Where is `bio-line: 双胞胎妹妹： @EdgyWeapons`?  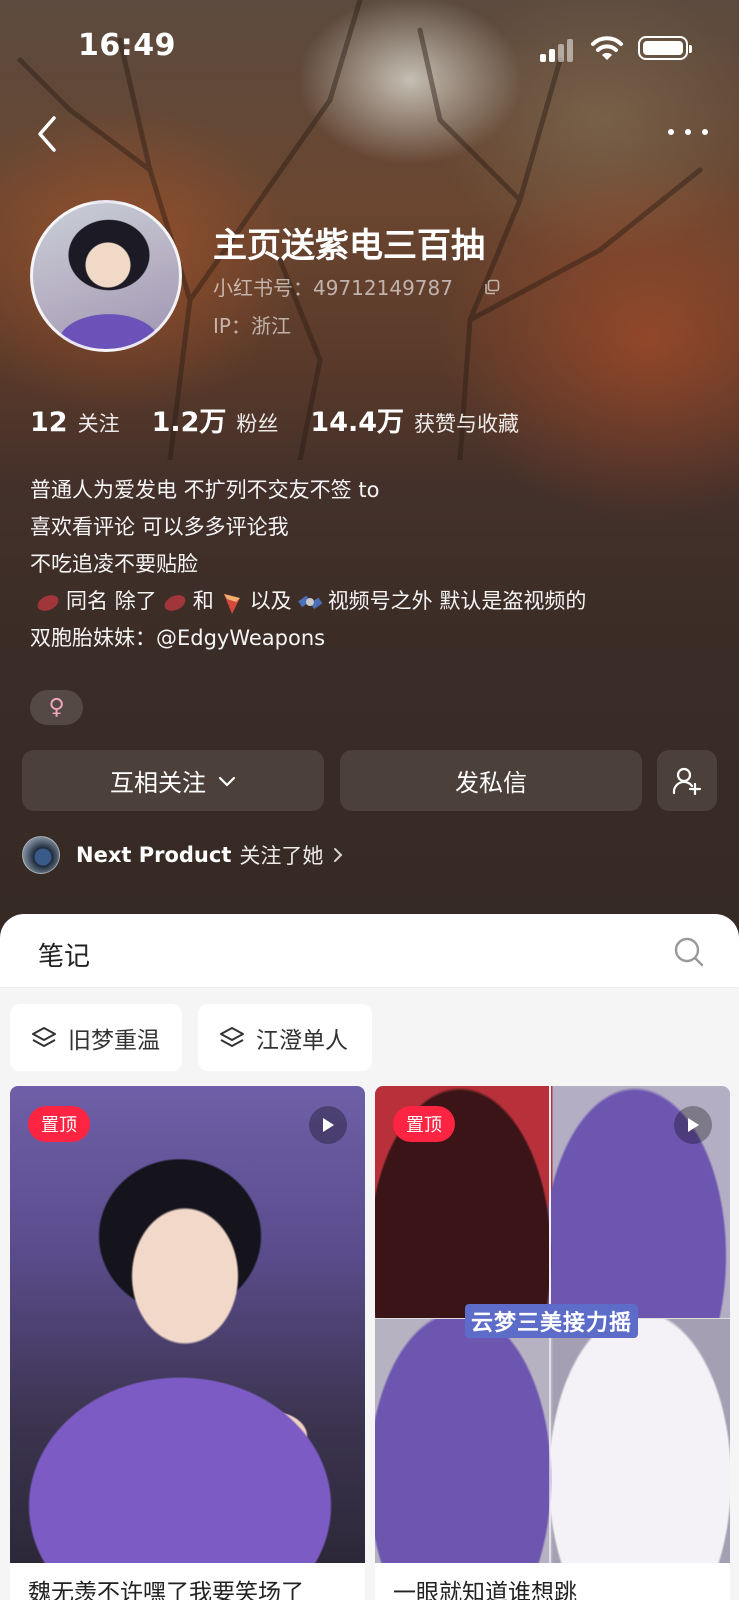
bio-line: 双胞胎妹妹： @EdgyWeapons is located at coordinates (375, 638).